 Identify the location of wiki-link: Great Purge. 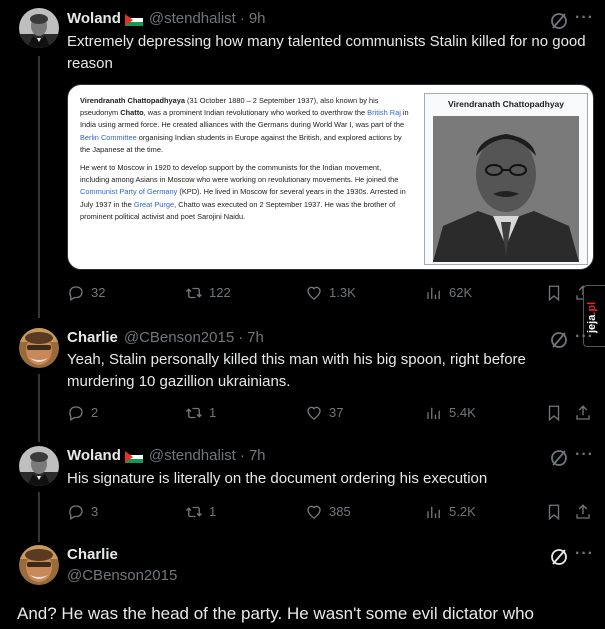
(154, 204).